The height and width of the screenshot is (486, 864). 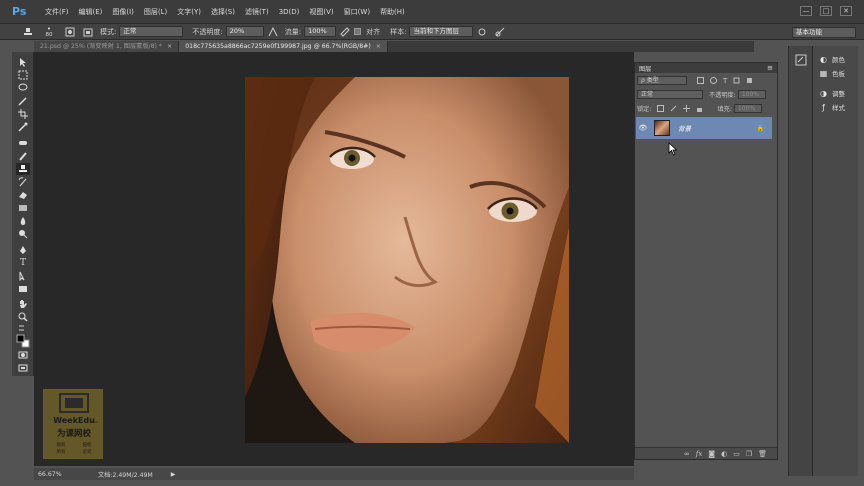 I want to click on opacity-input: 20%, so click(x=244, y=31).